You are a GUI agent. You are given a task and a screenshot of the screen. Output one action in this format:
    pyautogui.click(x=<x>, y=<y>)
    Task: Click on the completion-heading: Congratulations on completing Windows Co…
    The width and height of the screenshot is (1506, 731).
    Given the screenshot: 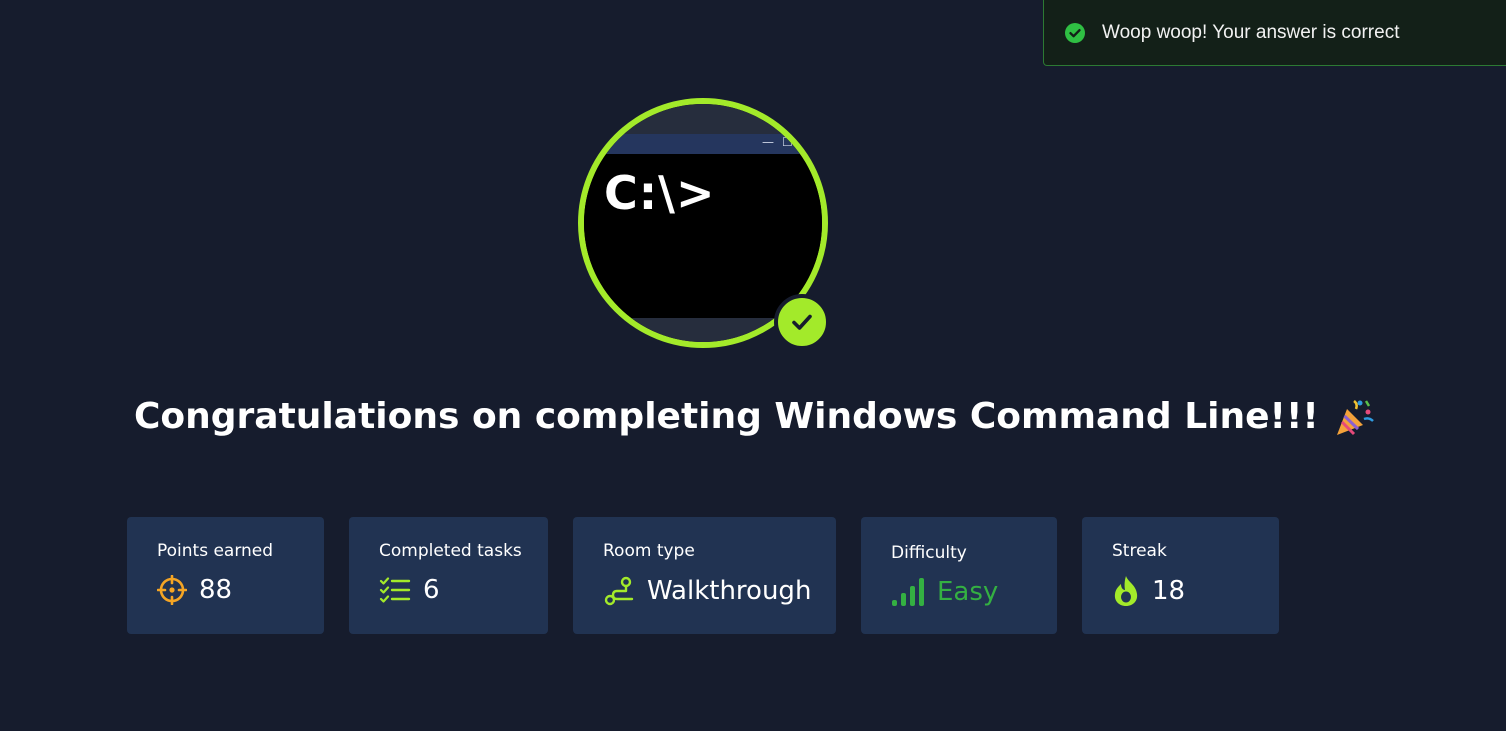 What is the action you would take?
    pyautogui.click(x=754, y=416)
    